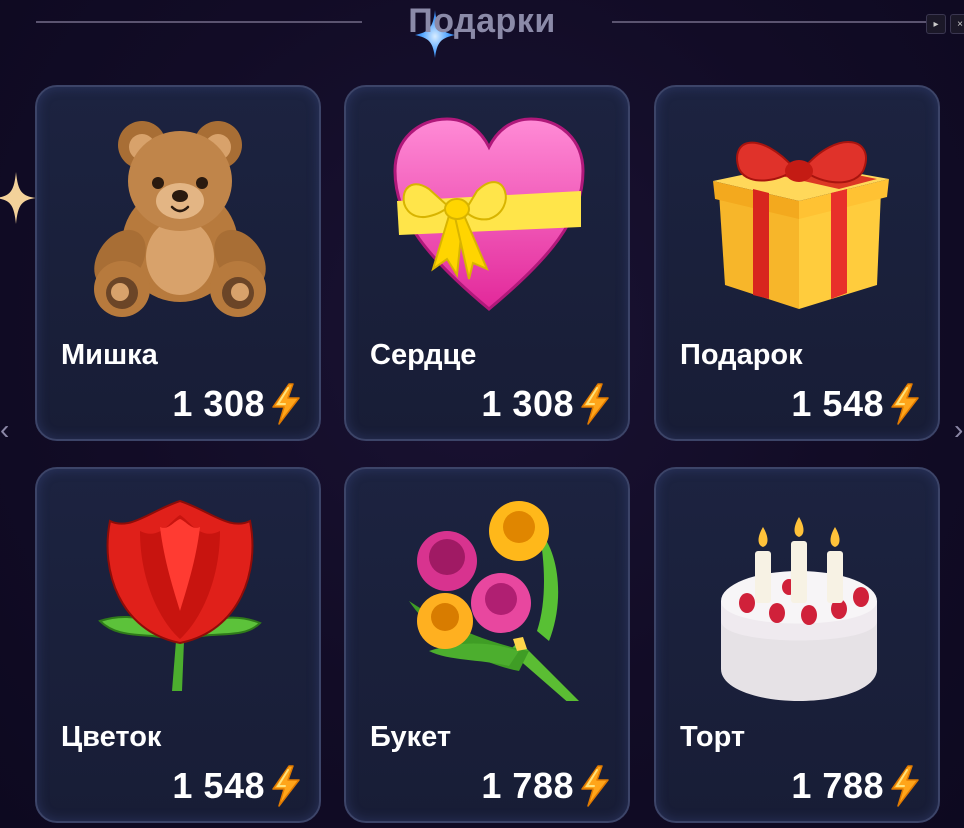 This screenshot has height=828, width=964. I want to click on gift-card-present: Подарок 1 548, so click(797, 263).